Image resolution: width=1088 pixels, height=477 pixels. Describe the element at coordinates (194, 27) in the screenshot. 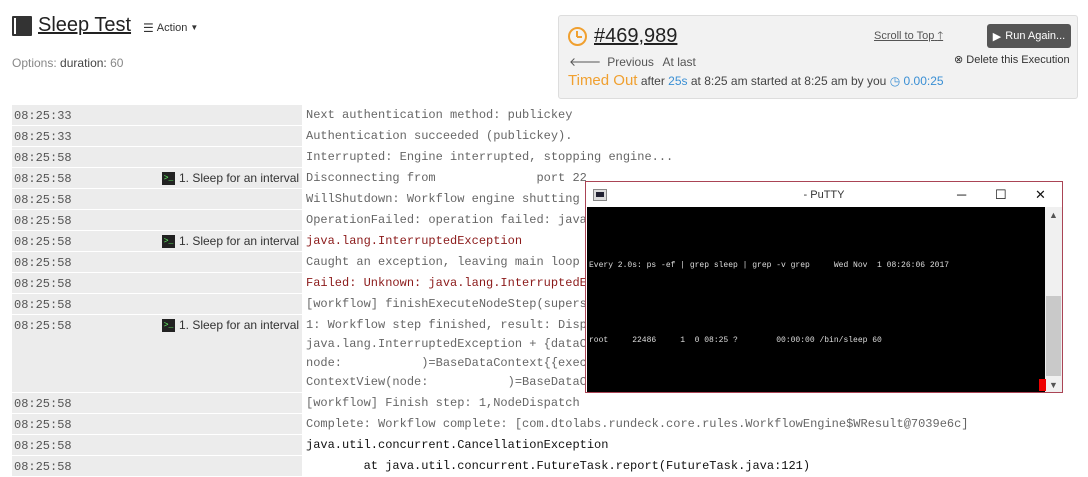

I see `caret-down-icon: ▼` at that location.